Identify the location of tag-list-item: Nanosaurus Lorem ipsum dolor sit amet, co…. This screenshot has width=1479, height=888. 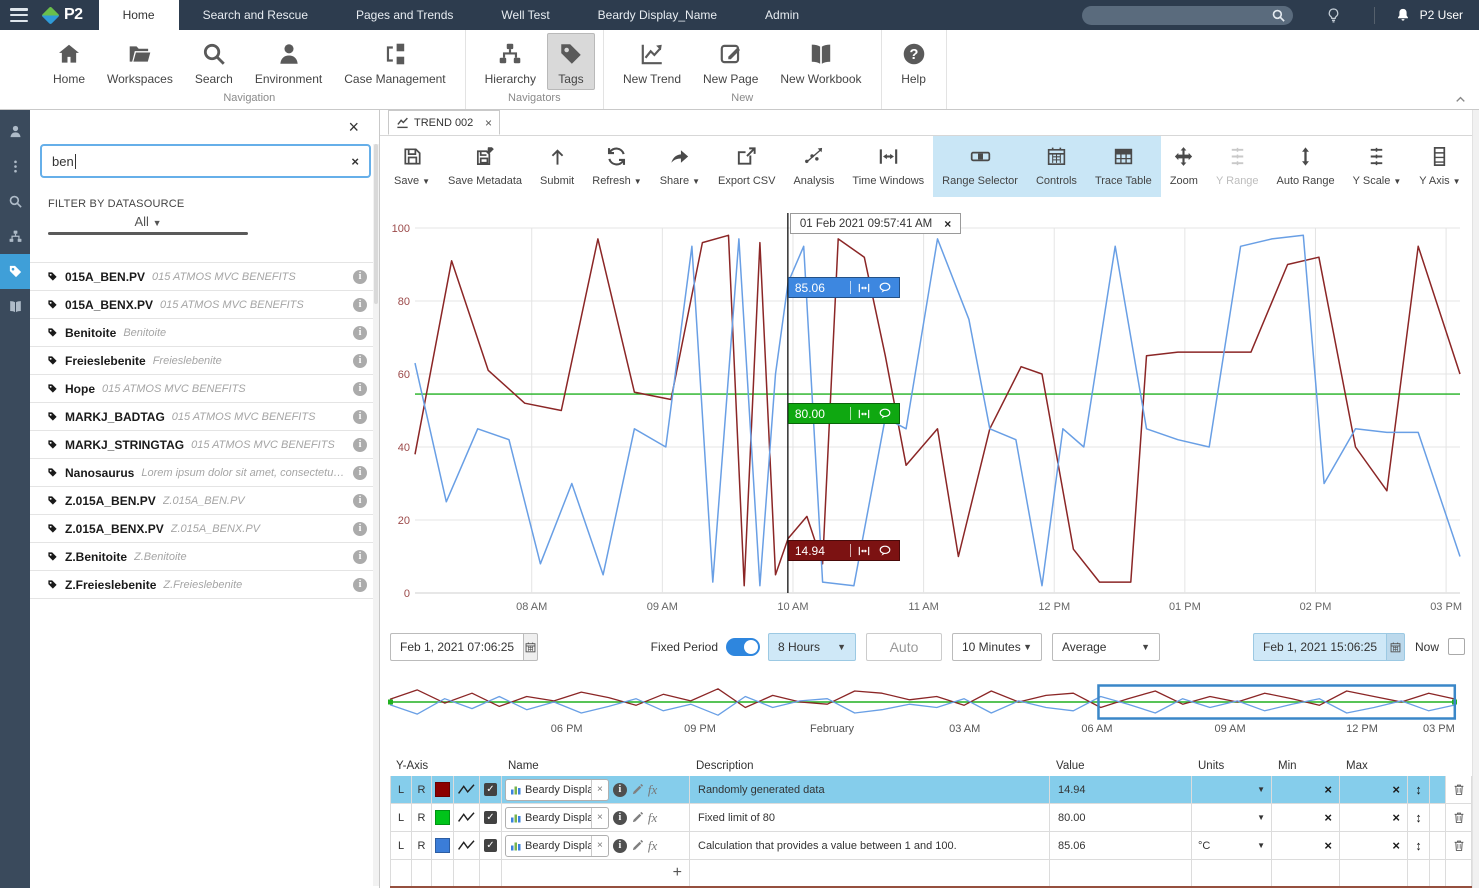
(204, 472).